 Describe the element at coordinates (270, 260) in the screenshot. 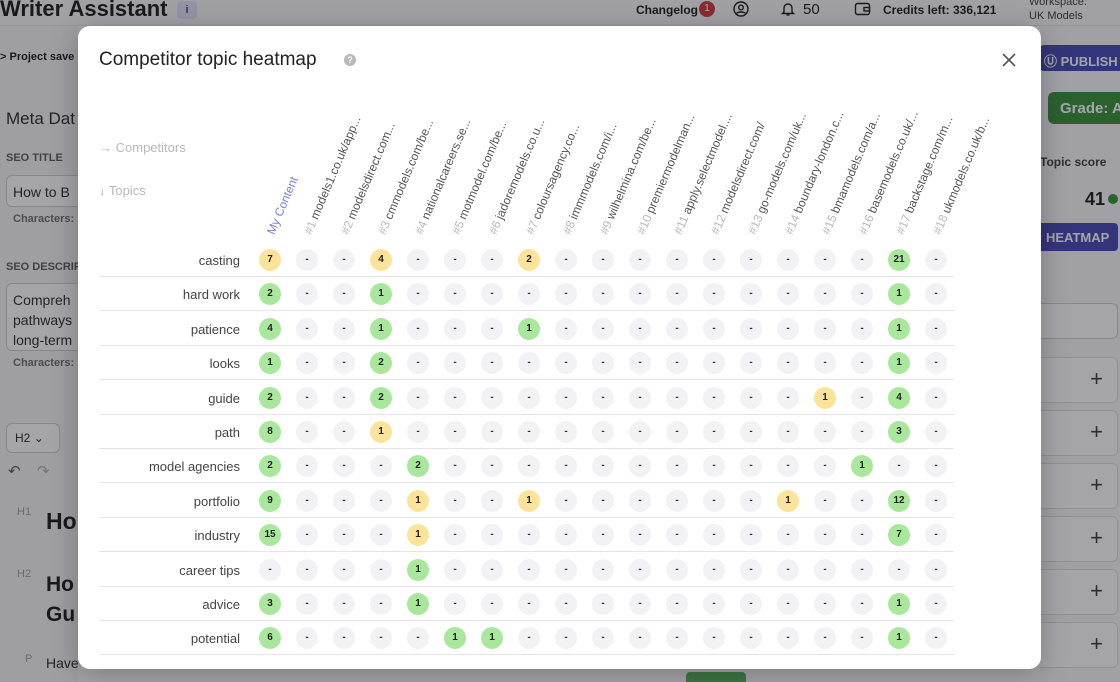

I see `heatmap-cell: 7` at that location.